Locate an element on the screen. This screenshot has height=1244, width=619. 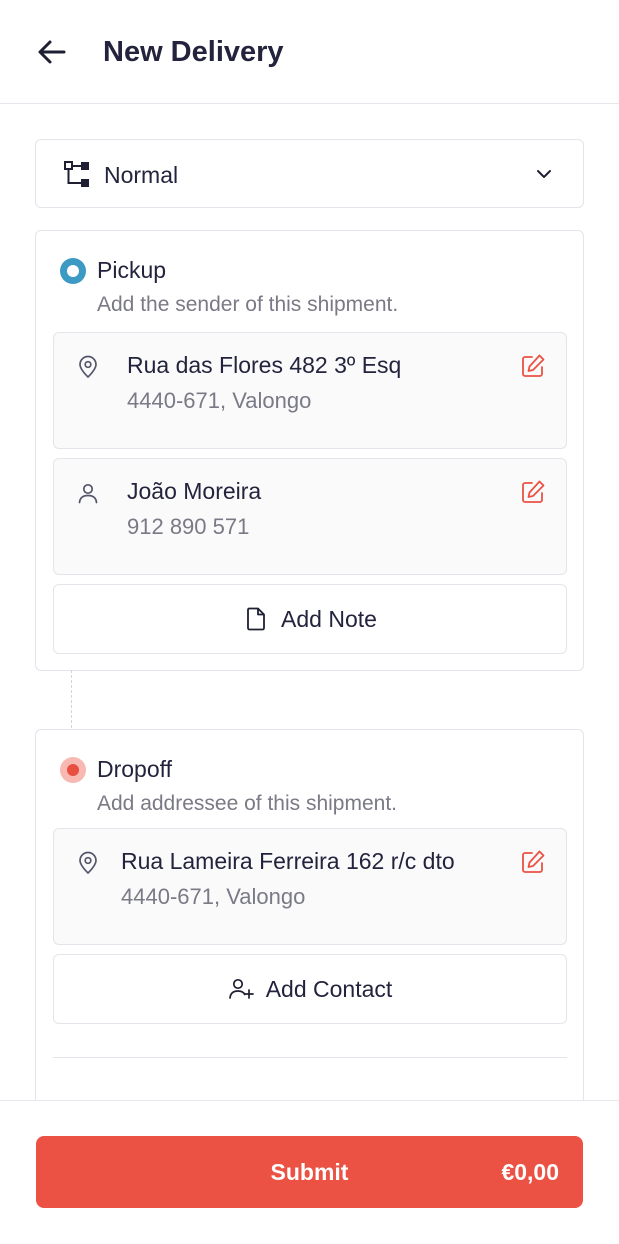
dropoff-dot-icon is located at coordinates (73, 770).